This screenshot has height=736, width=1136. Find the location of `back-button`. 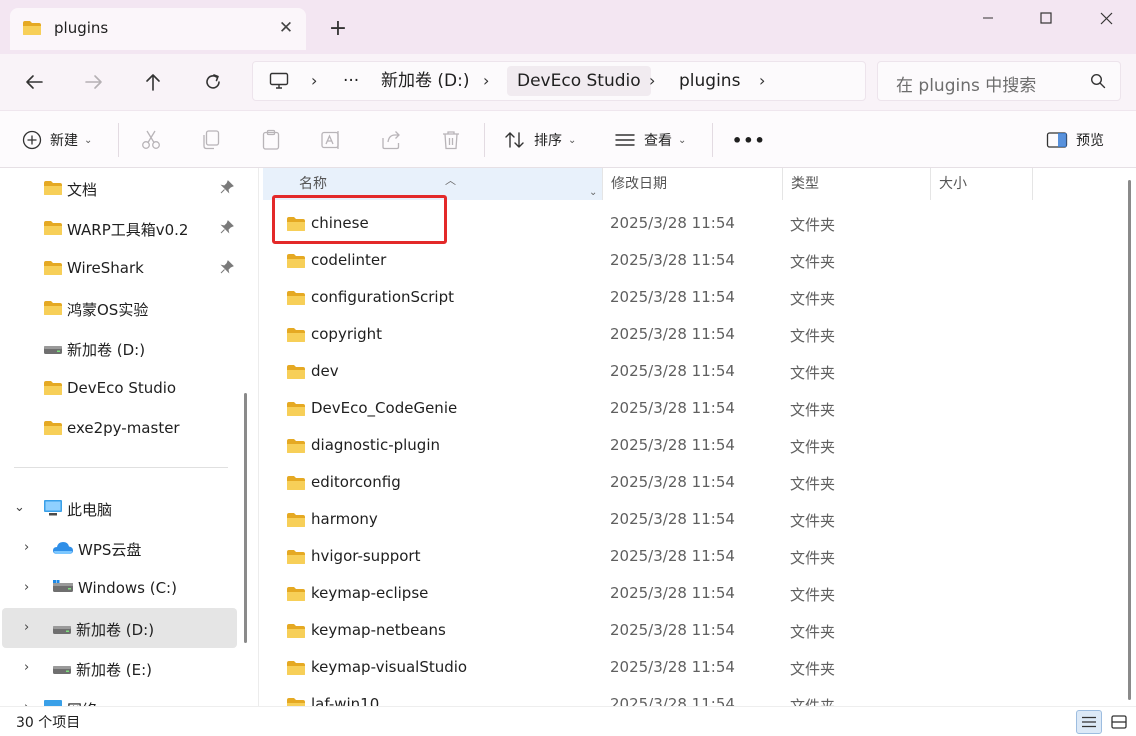

back-button is located at coordinates (34, 82).